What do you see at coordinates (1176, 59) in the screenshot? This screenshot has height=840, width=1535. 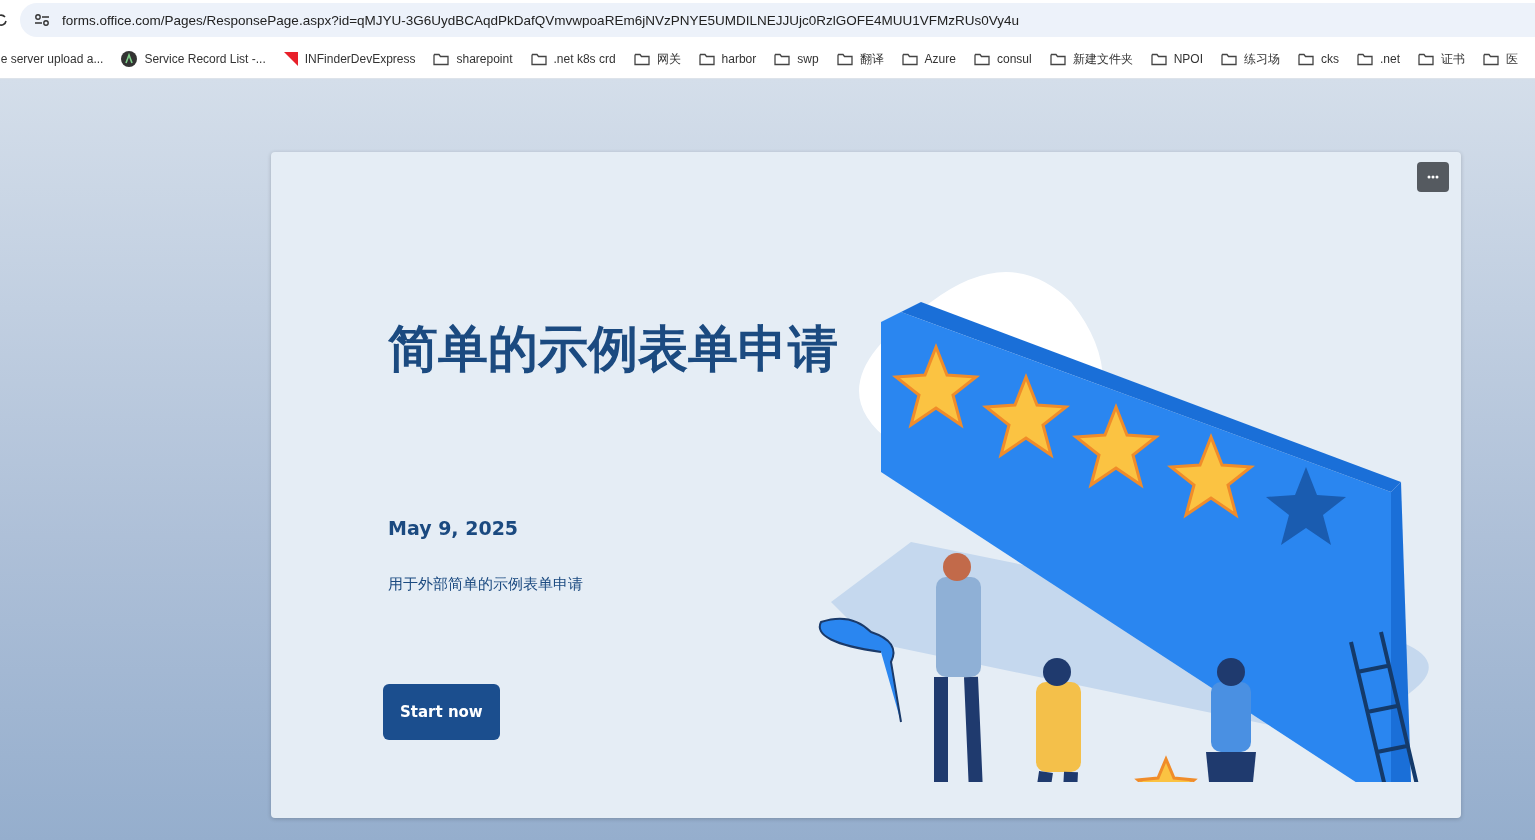 I see `bookmark: NPOI` at bounding box center [1176, 59].